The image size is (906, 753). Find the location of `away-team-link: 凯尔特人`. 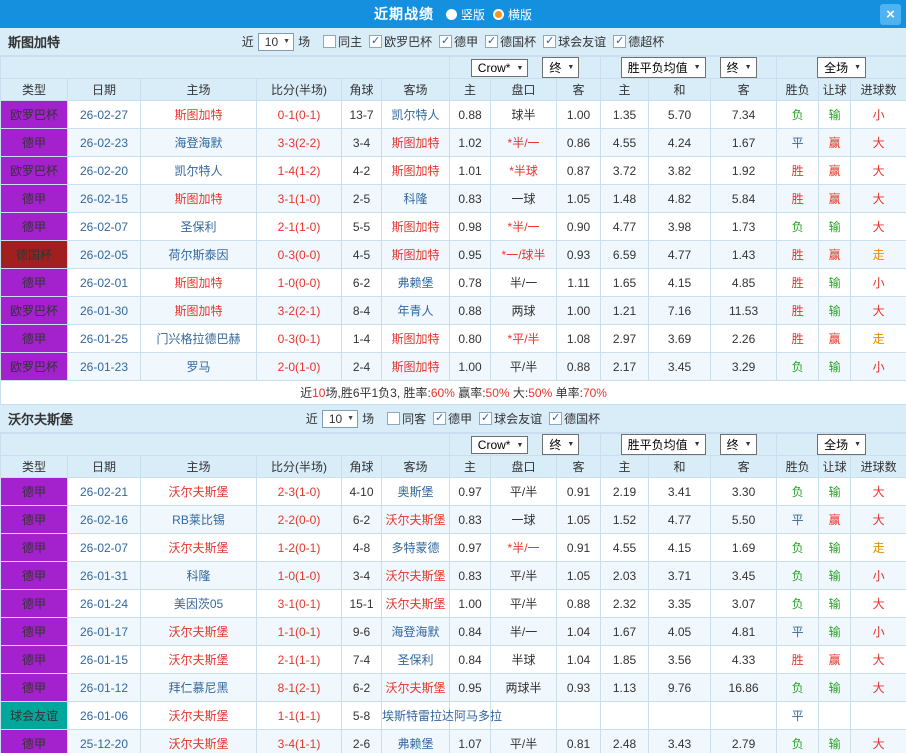

away-team-link: 凯尔特人 is located at coordinates (415, 114).